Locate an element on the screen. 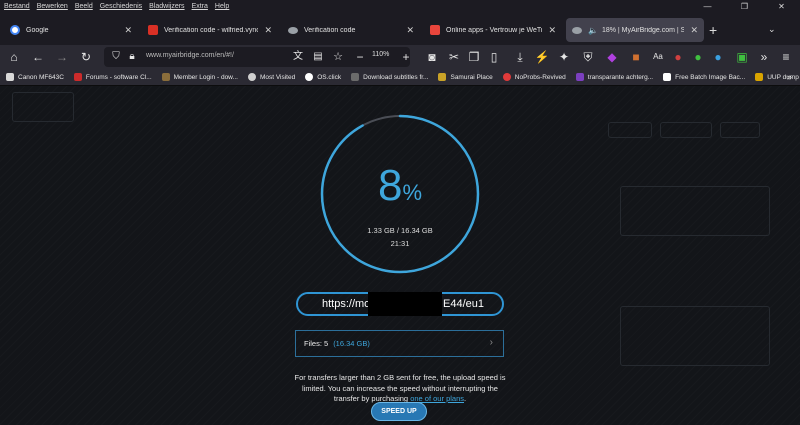 This screenshot has width=800, height=425. tab-label: Google is located at coordinates (37, 30).